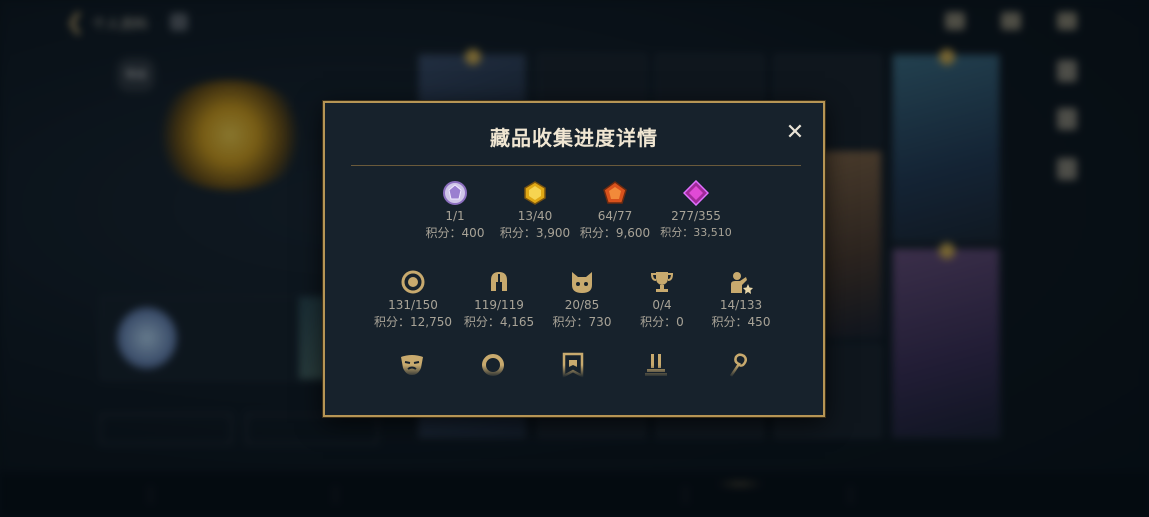 Image resolution: width=1149 pixels, height=517 pixels. I want to click on stat-score: 积分：3,900, so click(535, 233).